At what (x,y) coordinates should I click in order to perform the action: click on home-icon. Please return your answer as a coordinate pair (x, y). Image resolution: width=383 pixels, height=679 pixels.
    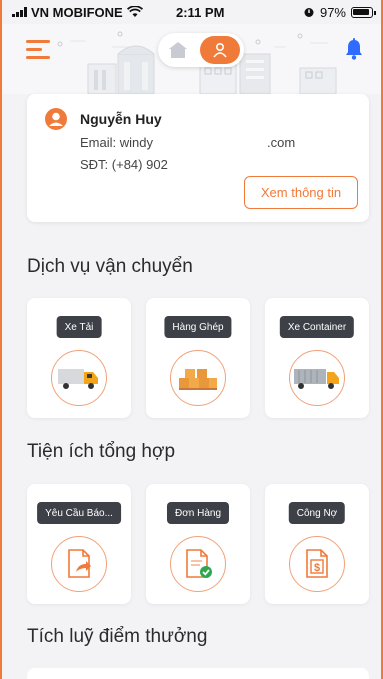
    Looking at the image, I should click on (178, 50).